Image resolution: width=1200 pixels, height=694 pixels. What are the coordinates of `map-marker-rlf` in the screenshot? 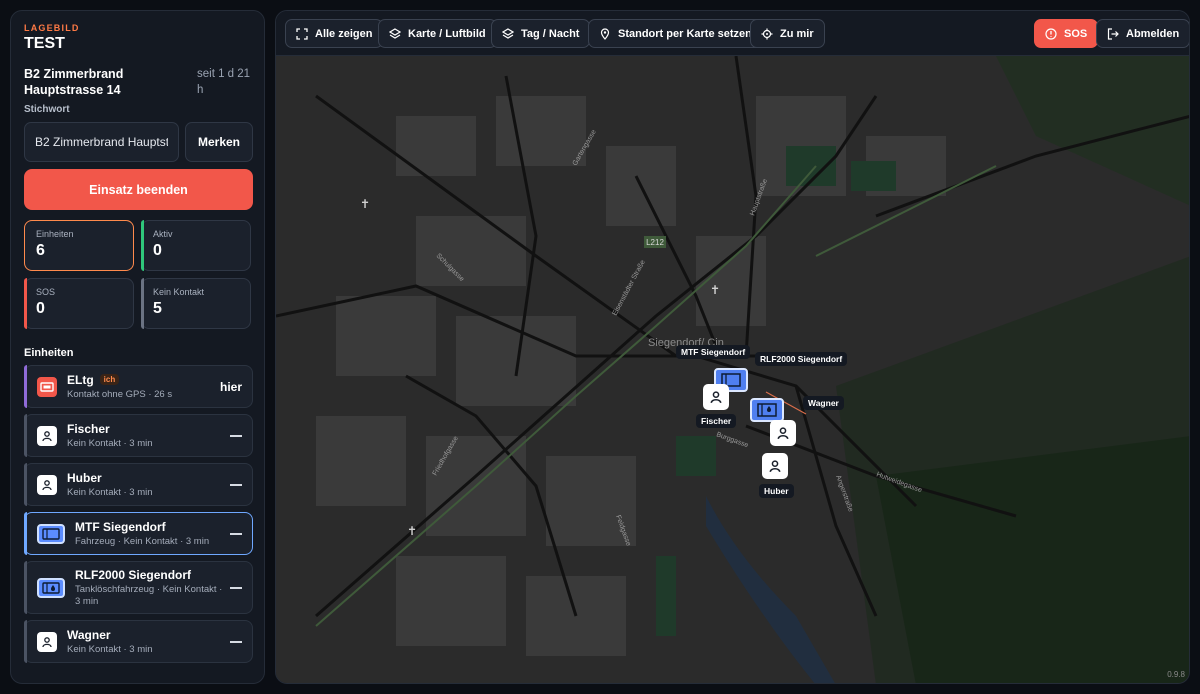 It's located at (767, 410).